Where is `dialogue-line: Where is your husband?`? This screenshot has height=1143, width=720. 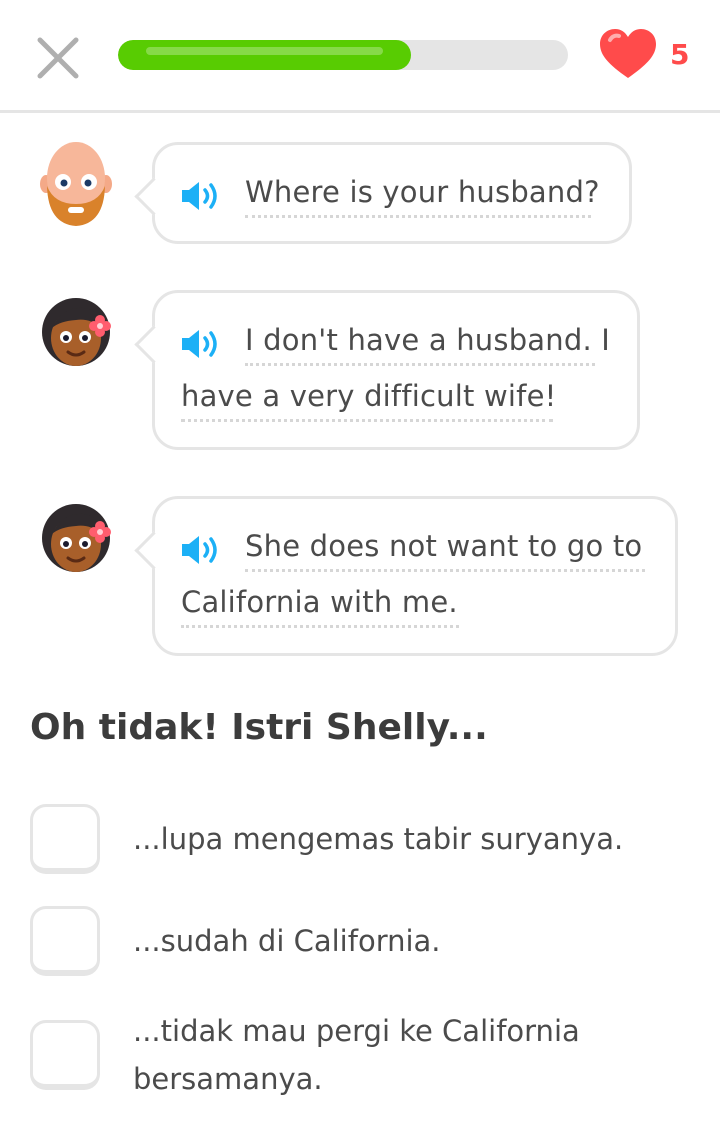 dialogue-line: Where is your husband? is located at coordinates (422, 192).